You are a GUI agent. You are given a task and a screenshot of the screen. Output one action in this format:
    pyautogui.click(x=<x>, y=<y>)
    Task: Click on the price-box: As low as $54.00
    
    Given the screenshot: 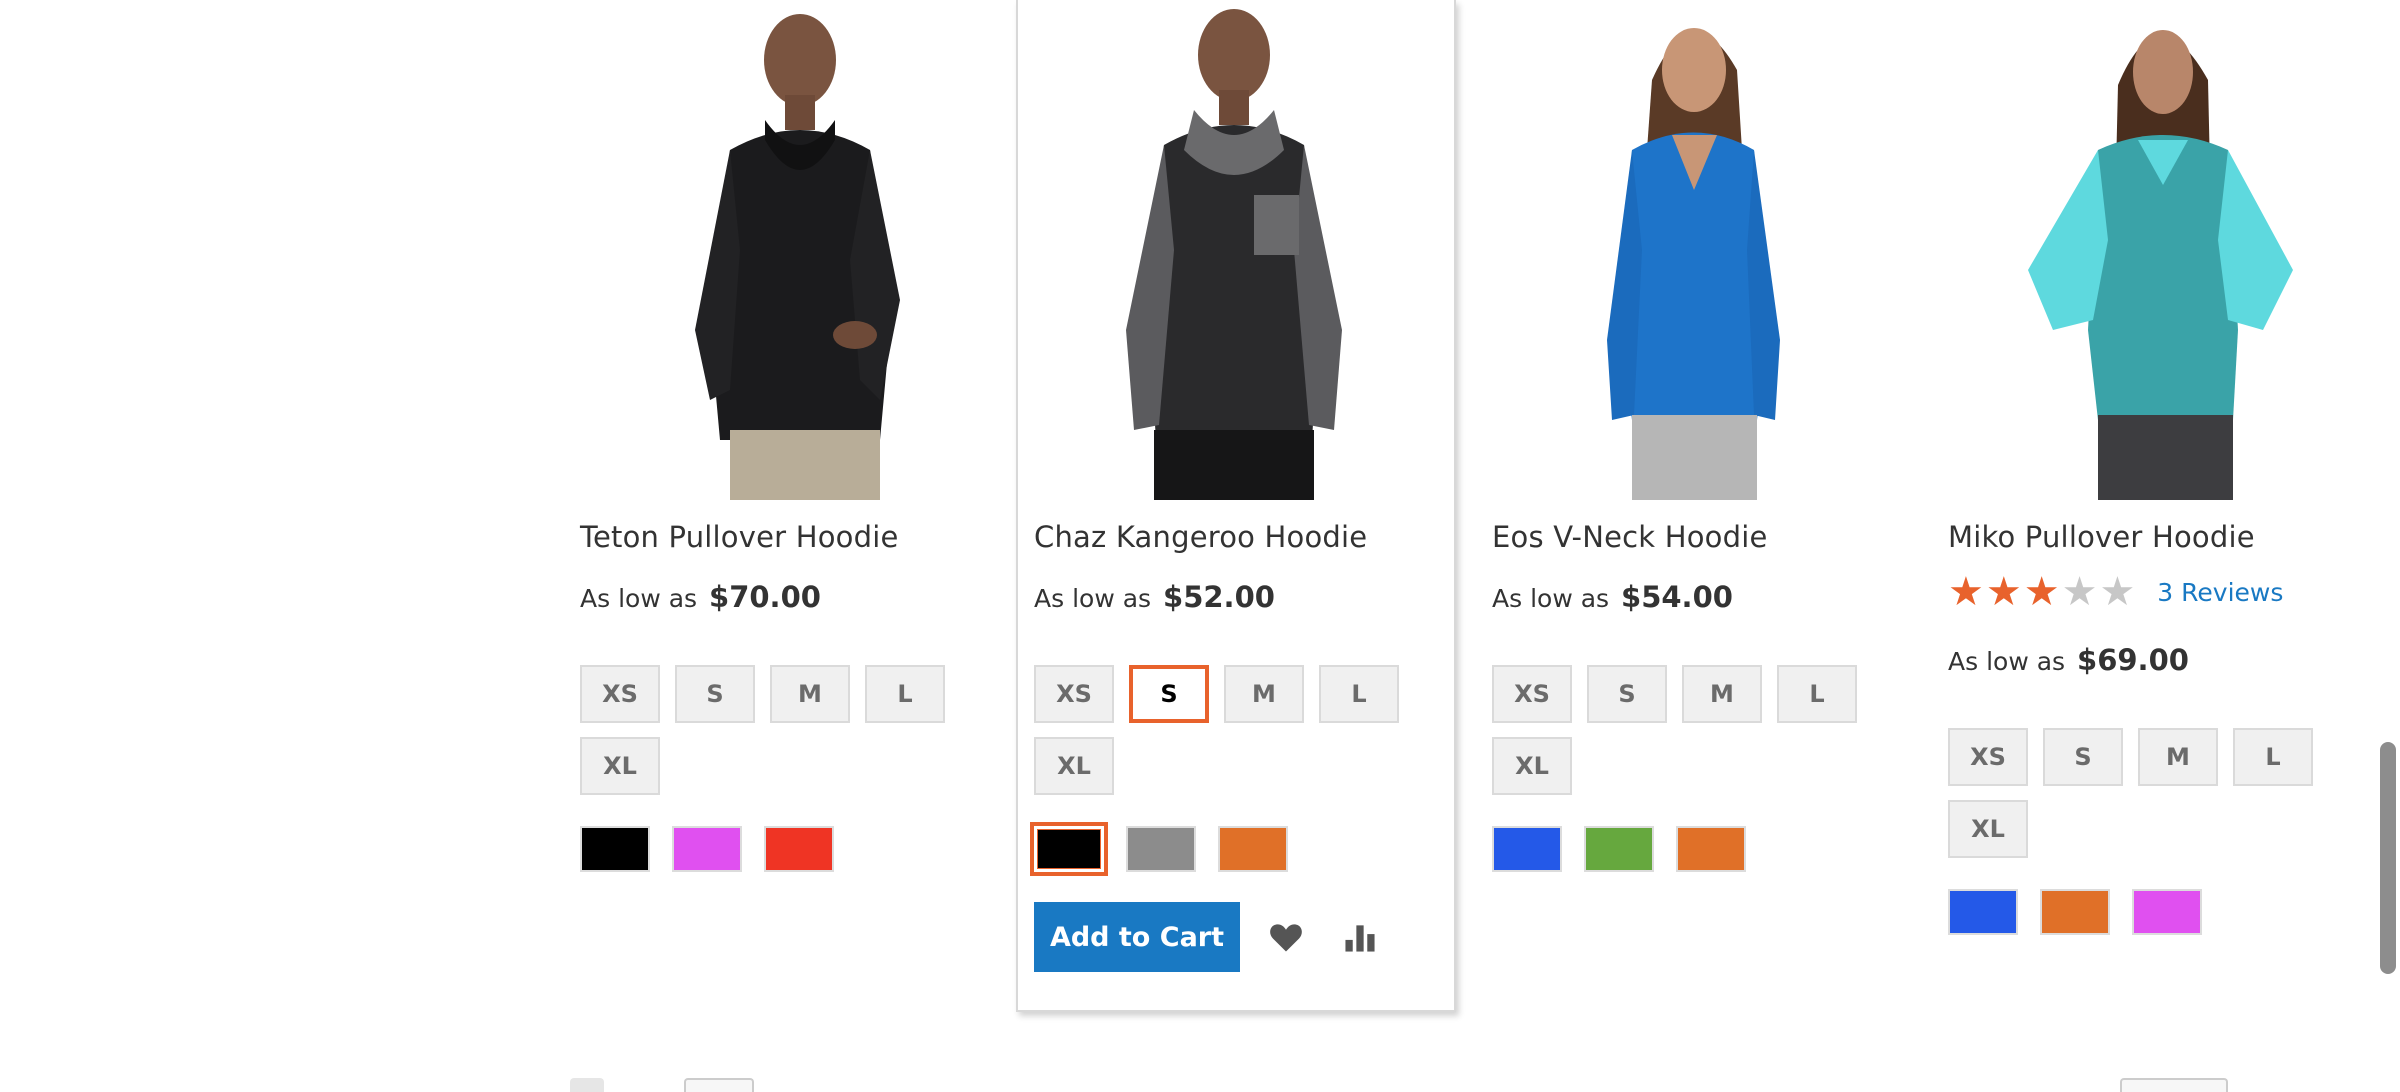 What is the action you would take?
    pyautogui.click(x=1612, y=597)
    